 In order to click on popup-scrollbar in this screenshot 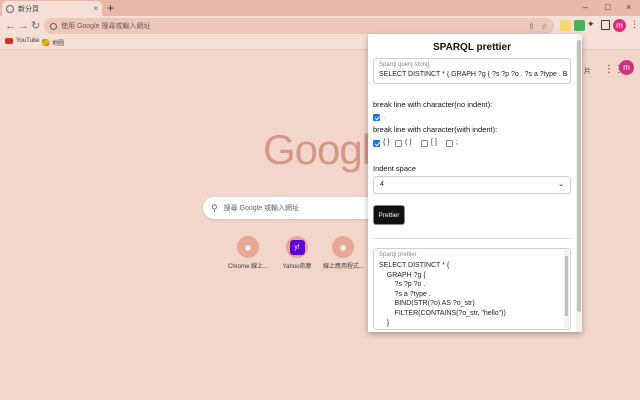, I will do `click(579, 183)`.